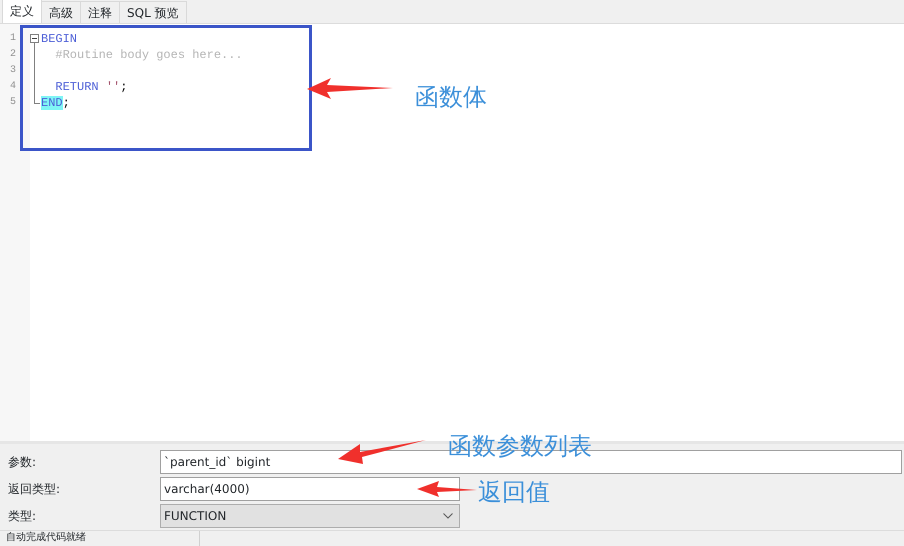  What do you see at coordinates (310, 516) in the screenshot?
I see `type-dropdown: FUNCTION` at bounding box center [310, 516].